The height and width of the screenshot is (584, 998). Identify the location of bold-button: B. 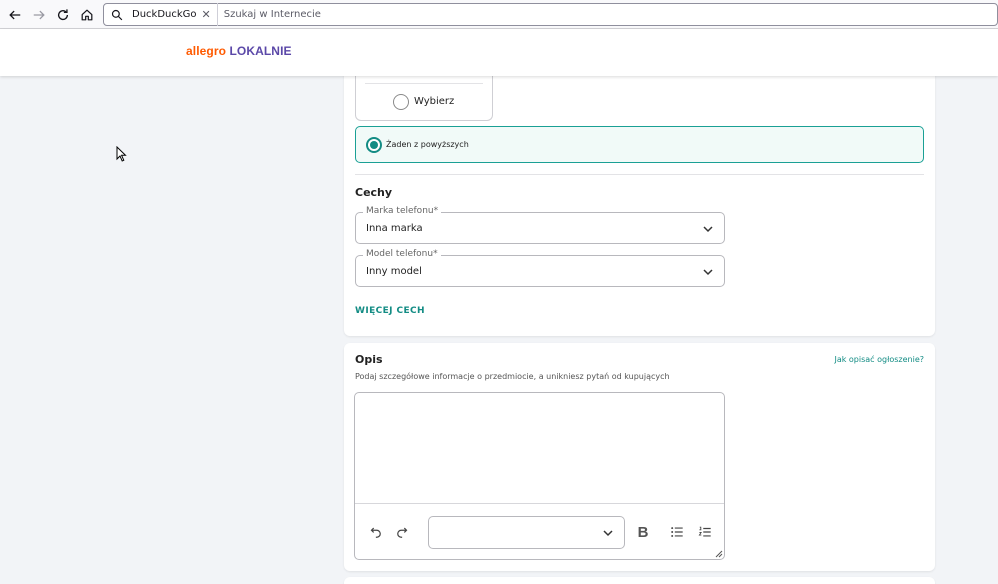
(643, 532).